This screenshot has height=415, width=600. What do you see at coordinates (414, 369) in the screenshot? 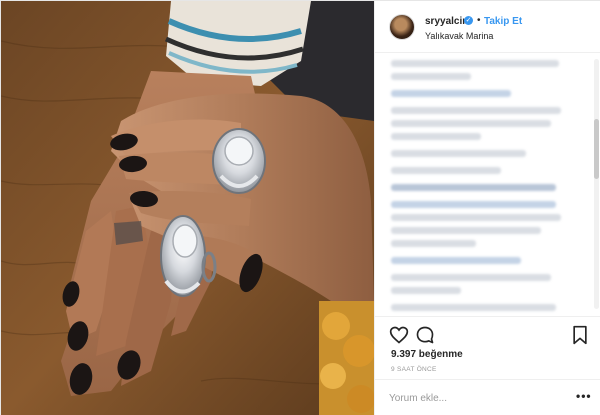
I see `post-timestamp: 9 SAAT ÖNCE` at bounding box center [414, 369].